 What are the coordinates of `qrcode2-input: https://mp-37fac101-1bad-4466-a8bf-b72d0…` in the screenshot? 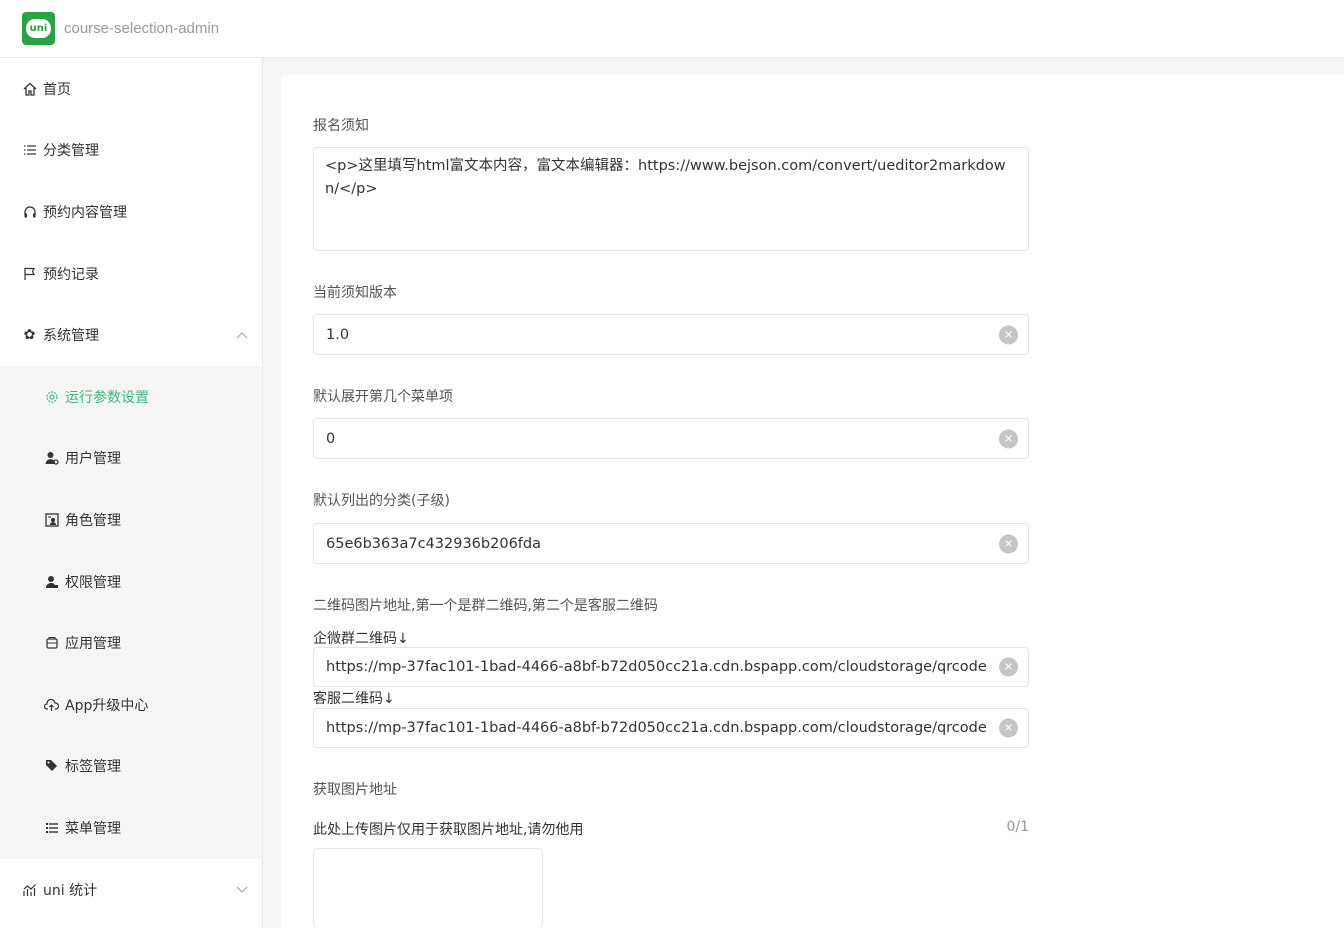 It's located at (671, 728).